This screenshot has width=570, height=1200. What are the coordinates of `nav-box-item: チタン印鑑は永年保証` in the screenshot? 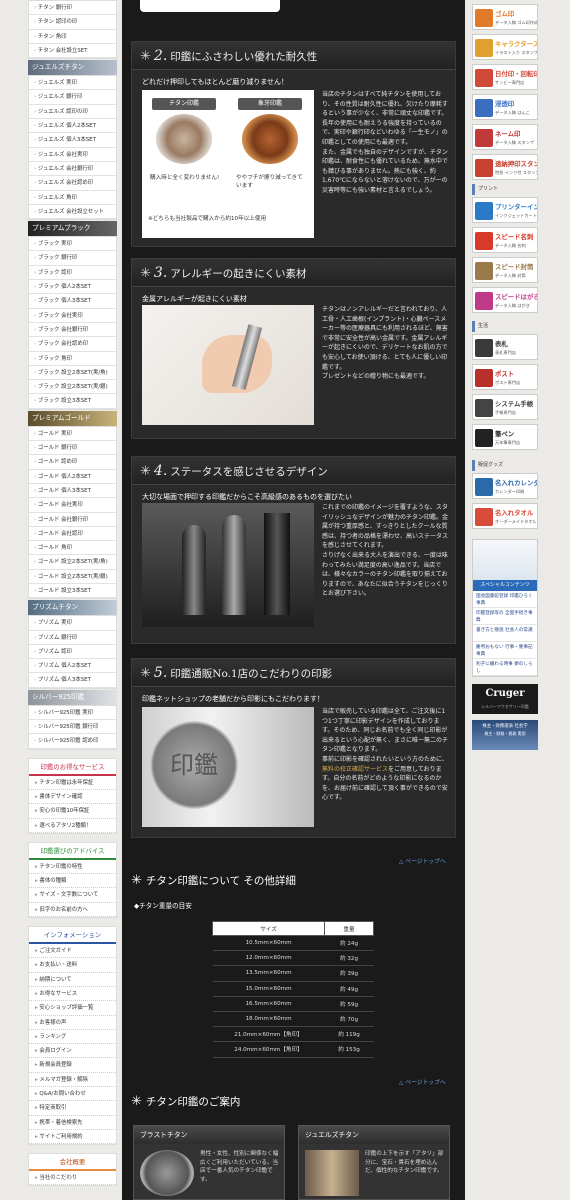 It's located at (72, 783).